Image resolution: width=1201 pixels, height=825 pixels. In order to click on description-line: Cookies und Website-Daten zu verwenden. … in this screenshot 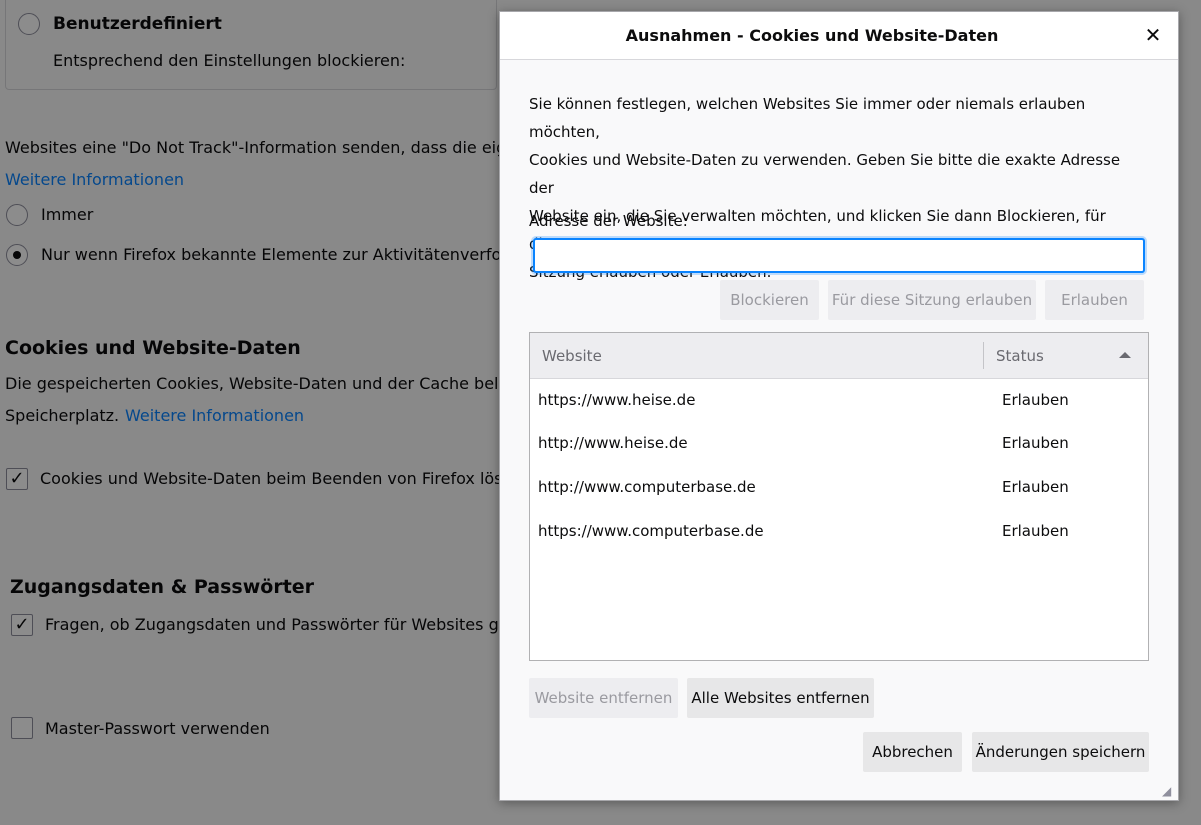, I will do `click(825, 174)`.